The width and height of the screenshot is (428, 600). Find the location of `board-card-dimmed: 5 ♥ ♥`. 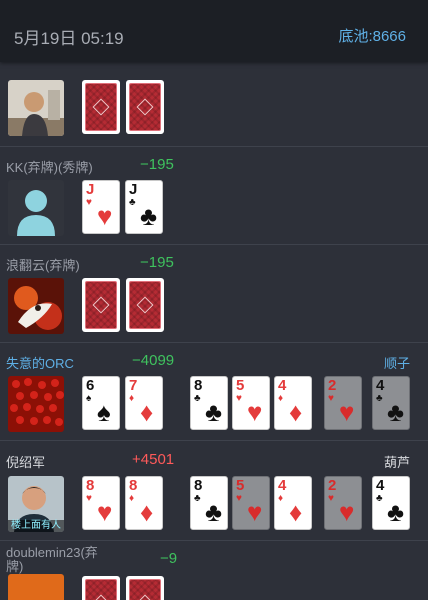

board-card-dimmed: 5 ♥ ♥ is located at coordinates (251, 503).